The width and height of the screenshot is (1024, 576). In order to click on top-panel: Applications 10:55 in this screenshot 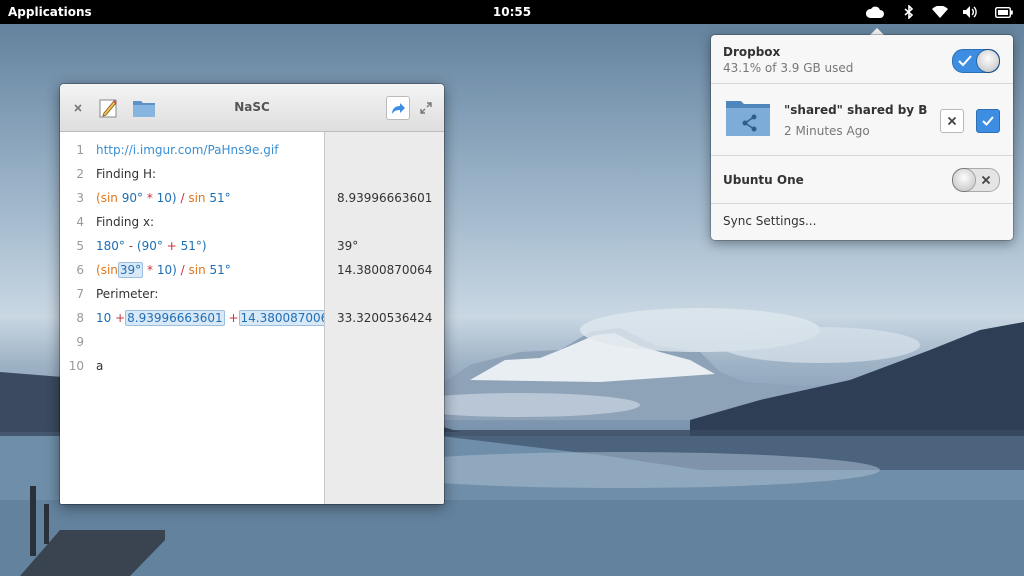, I will do `click(512, 12)`.